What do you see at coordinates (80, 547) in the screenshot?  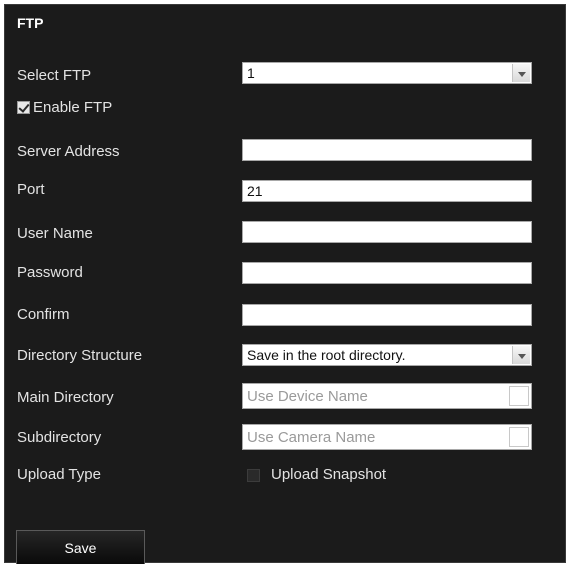 I see `save-button: Save` at bounding box center [80, 547].